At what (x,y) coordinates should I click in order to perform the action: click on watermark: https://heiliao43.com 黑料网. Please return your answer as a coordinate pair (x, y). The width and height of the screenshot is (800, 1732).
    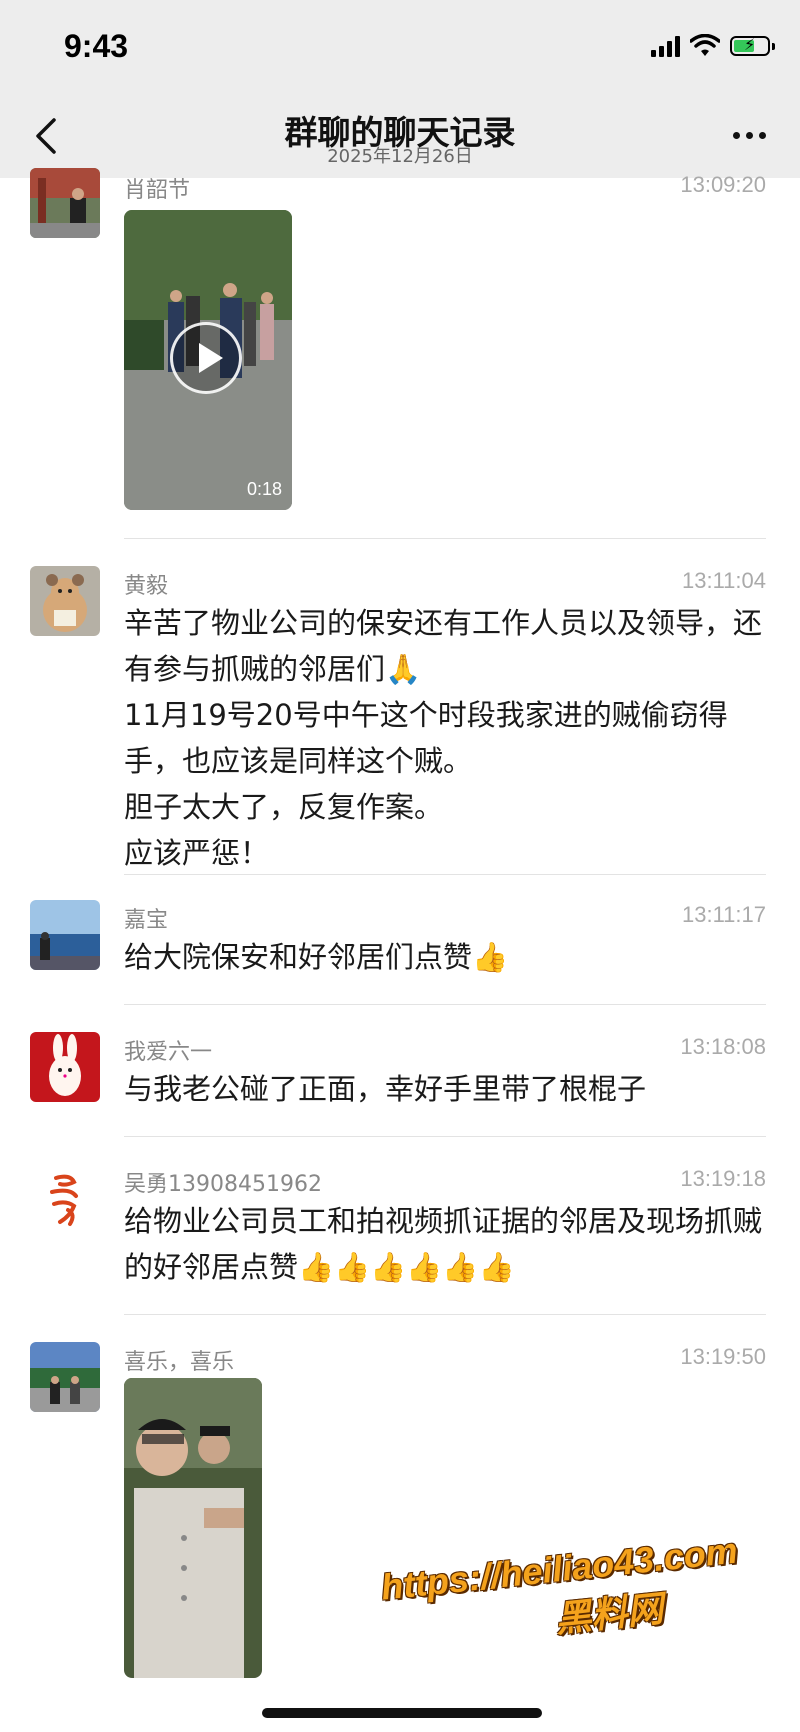
    Looking at the image, I should click on (562, 1594).